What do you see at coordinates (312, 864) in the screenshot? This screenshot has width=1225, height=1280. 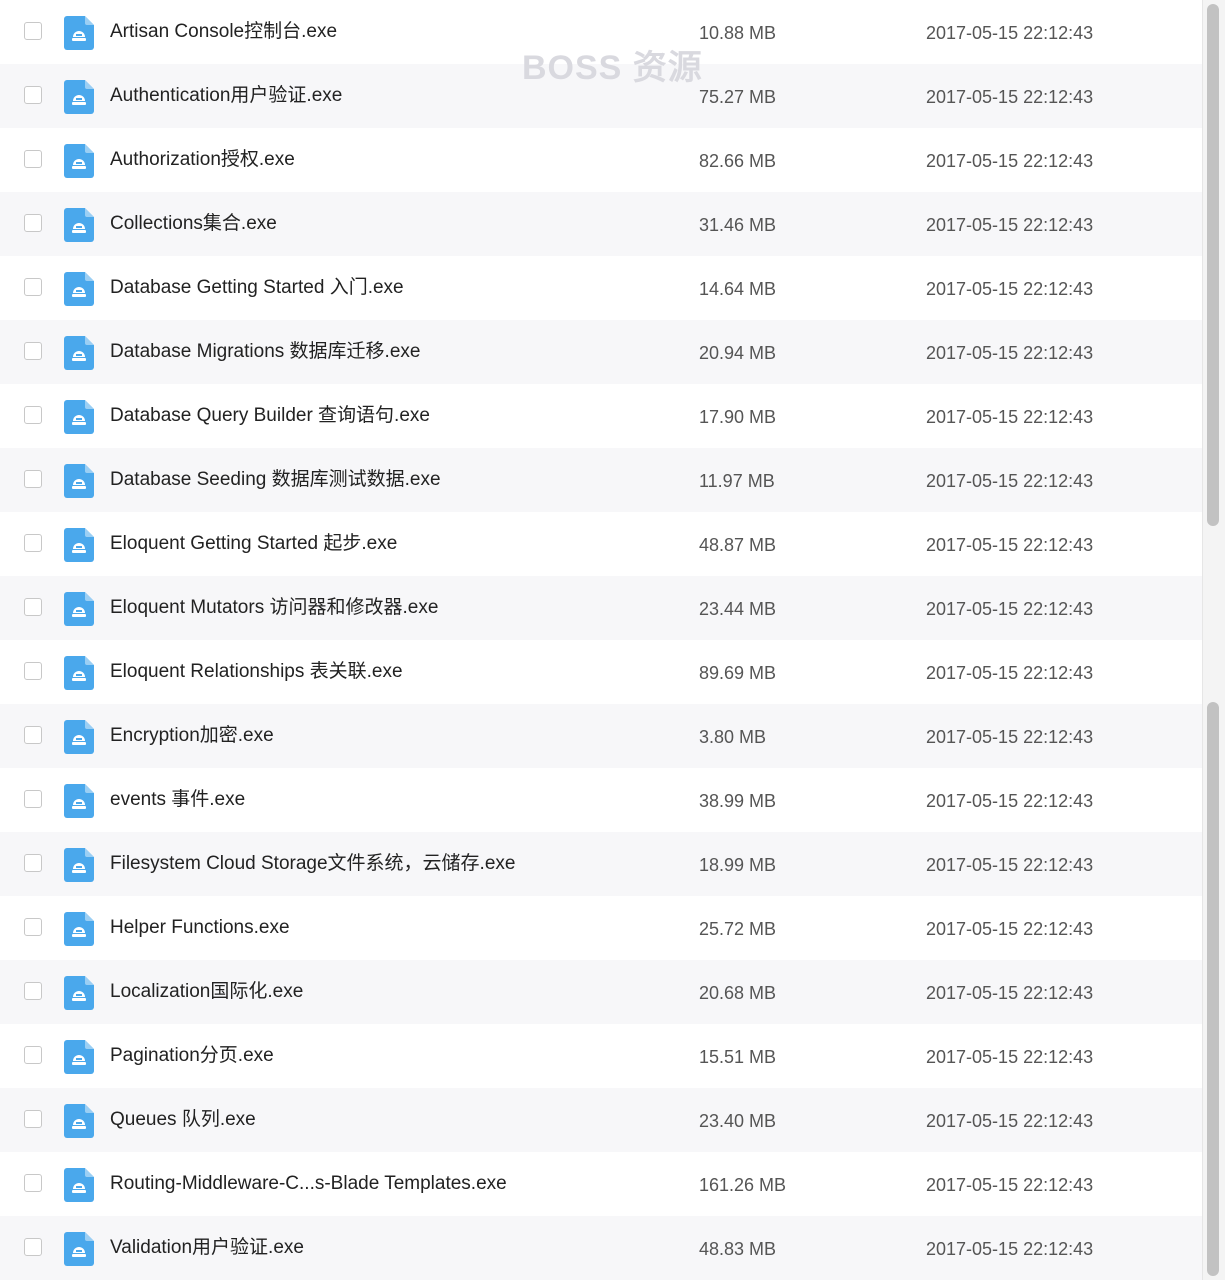 I see `file-name: Filesystem Cloud Storage文件系统，云储存.exe` at bounding box center [312, 864].